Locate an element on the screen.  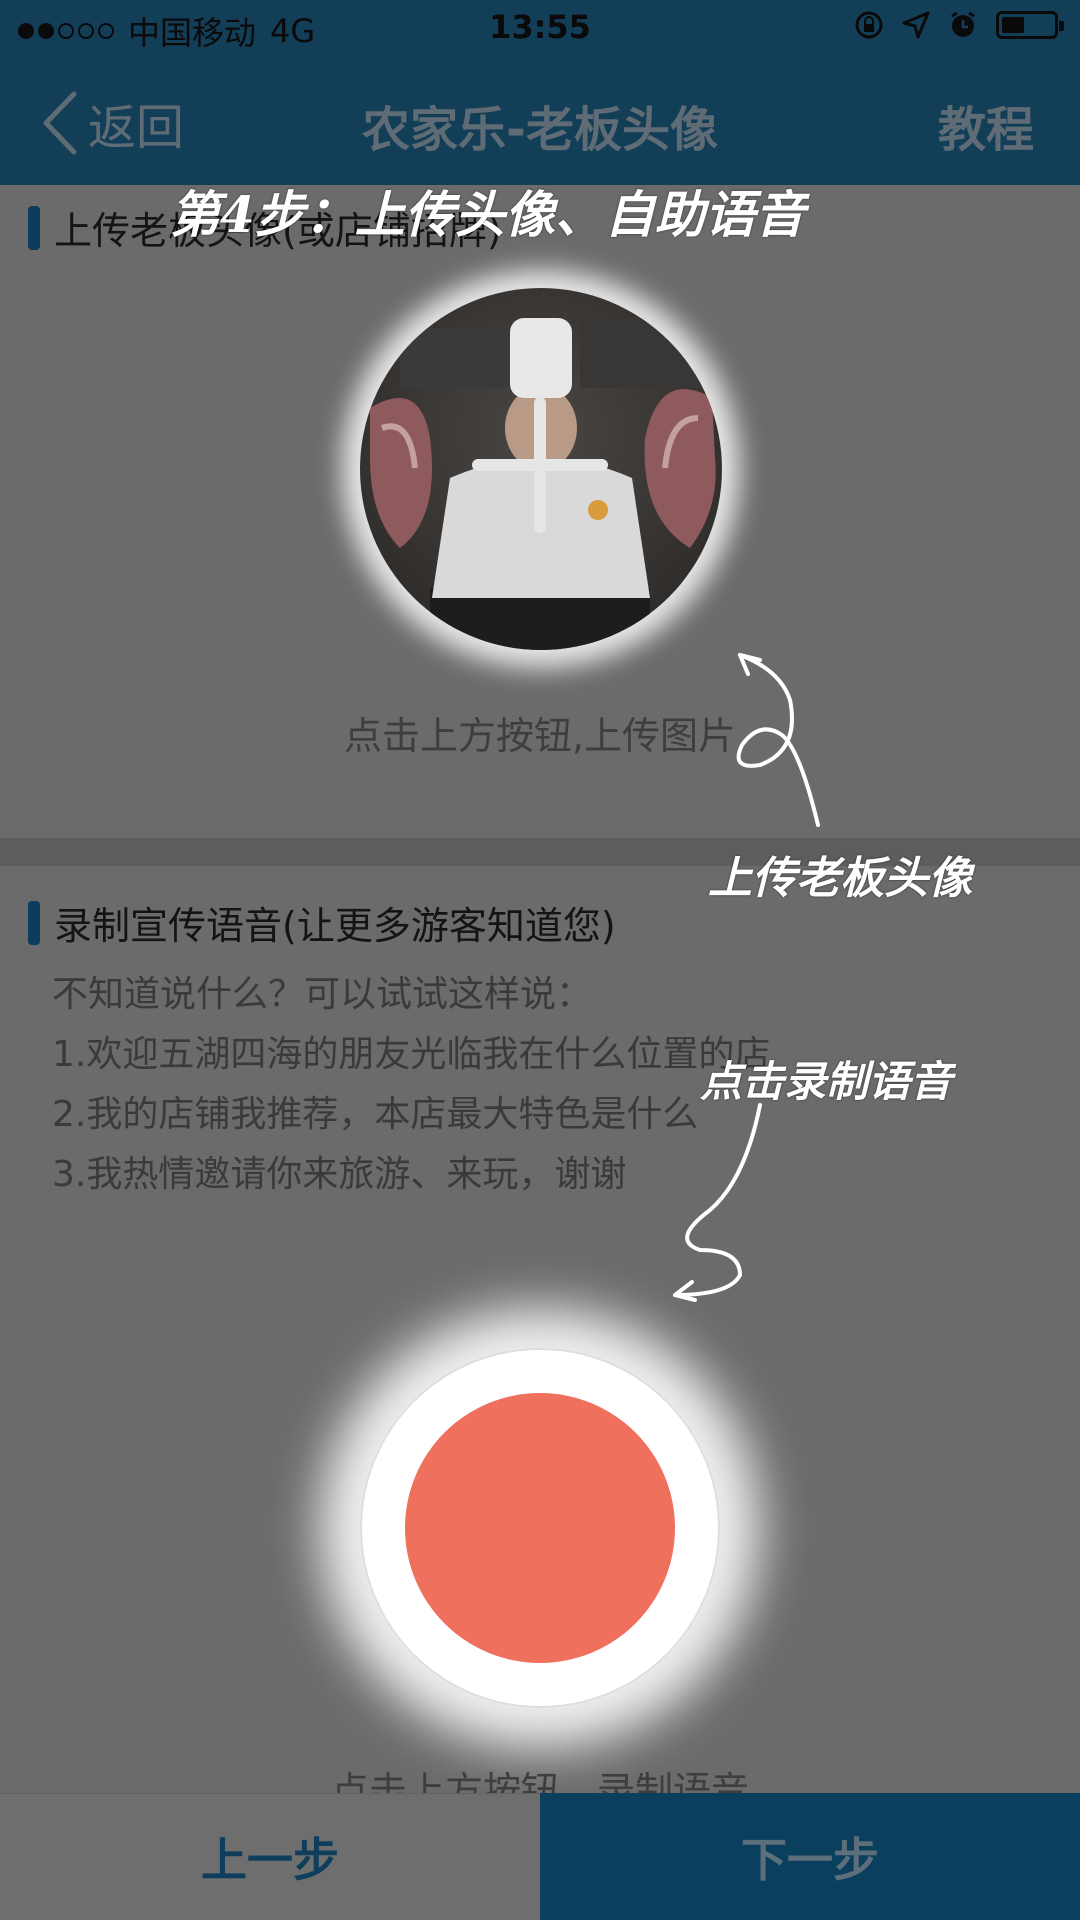
next-step-button: 下一步 is located at coordinates (810, 1856).